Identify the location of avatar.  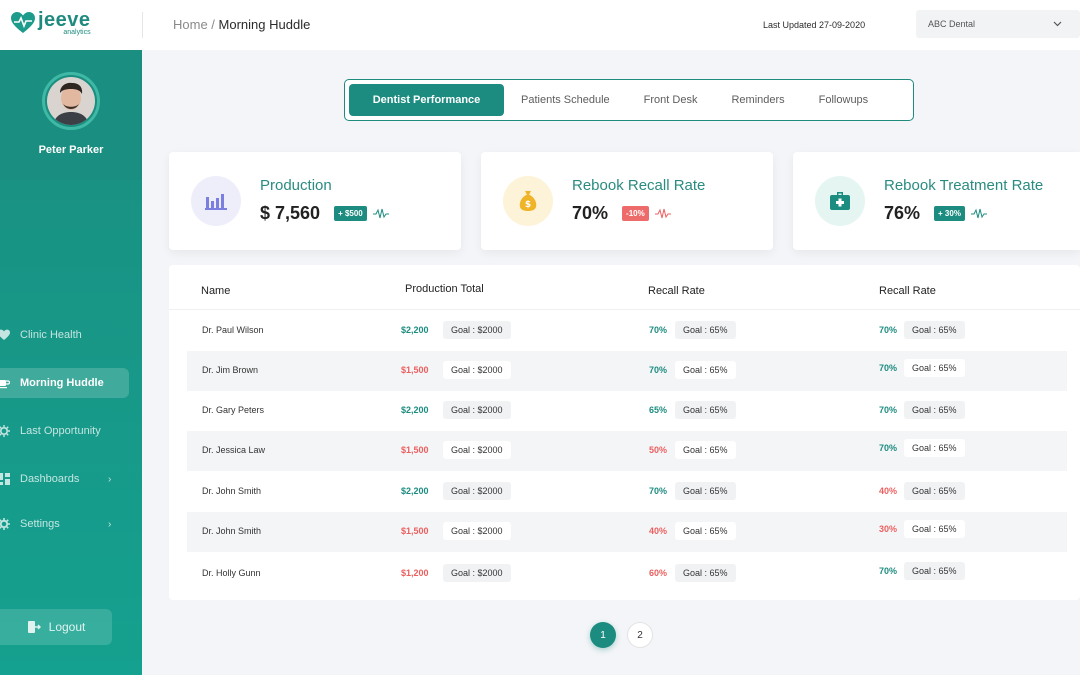
(71, 101).